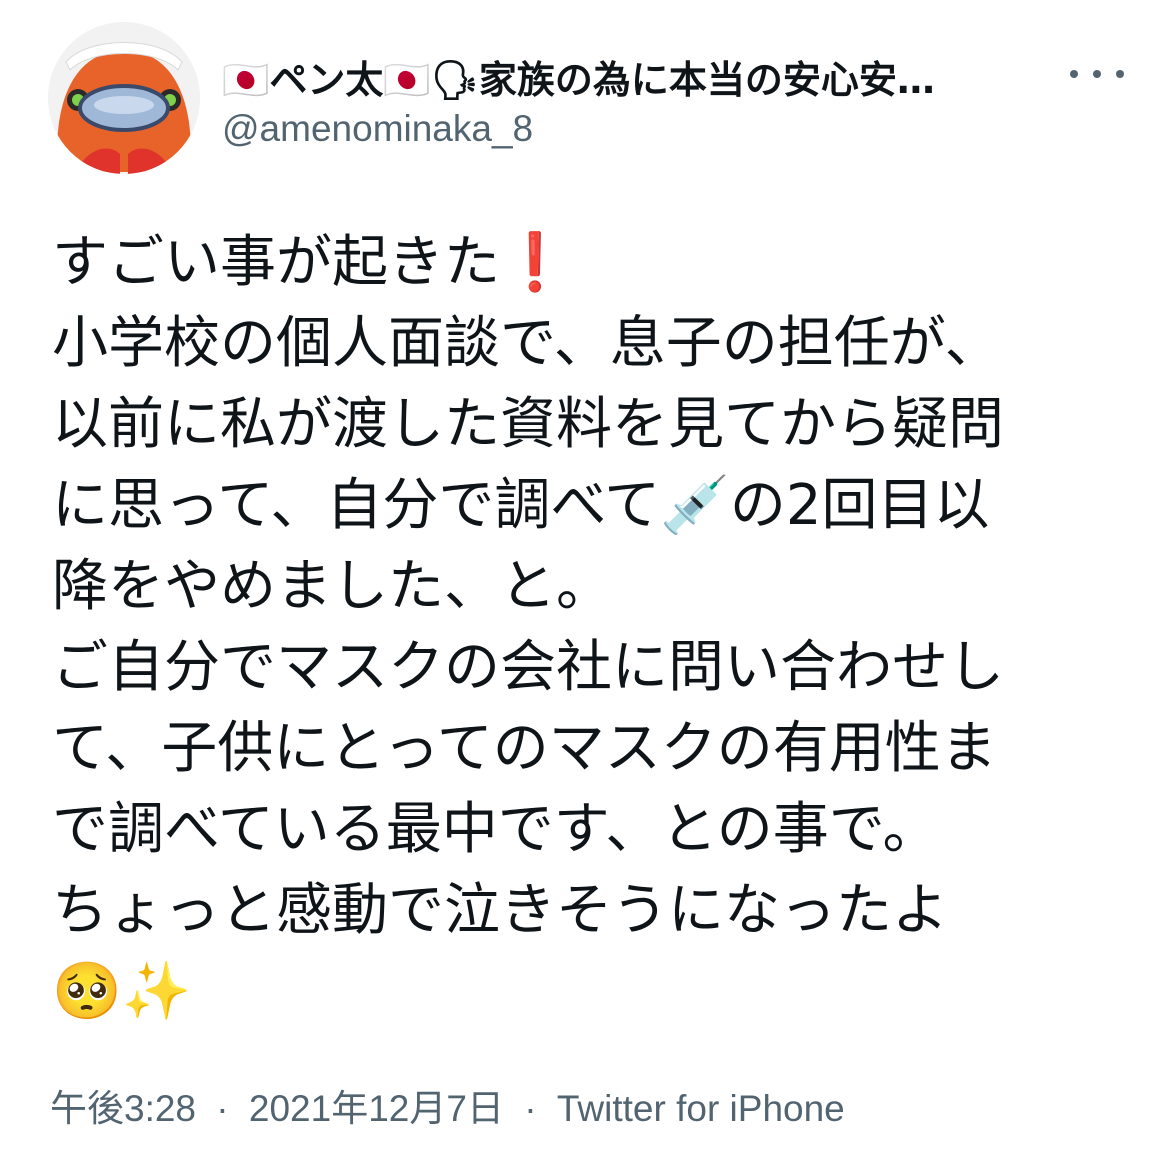  What do you see at coordinates (526, 343) in the screenshot?
I see `tweet-line: 小学校の個人面談で、息子の担任が、` at bounding box center [526, 343].